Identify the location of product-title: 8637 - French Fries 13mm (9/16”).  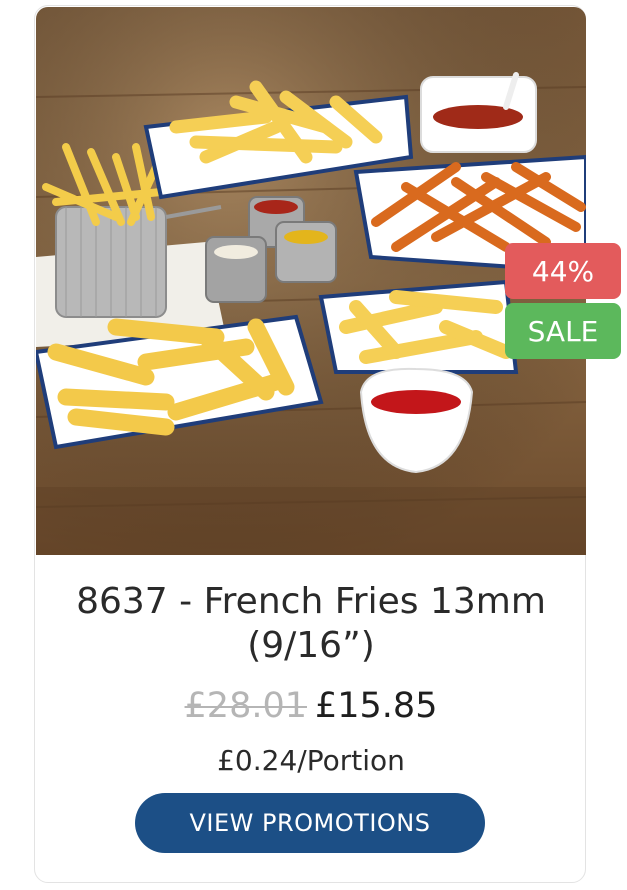
(311, 624).